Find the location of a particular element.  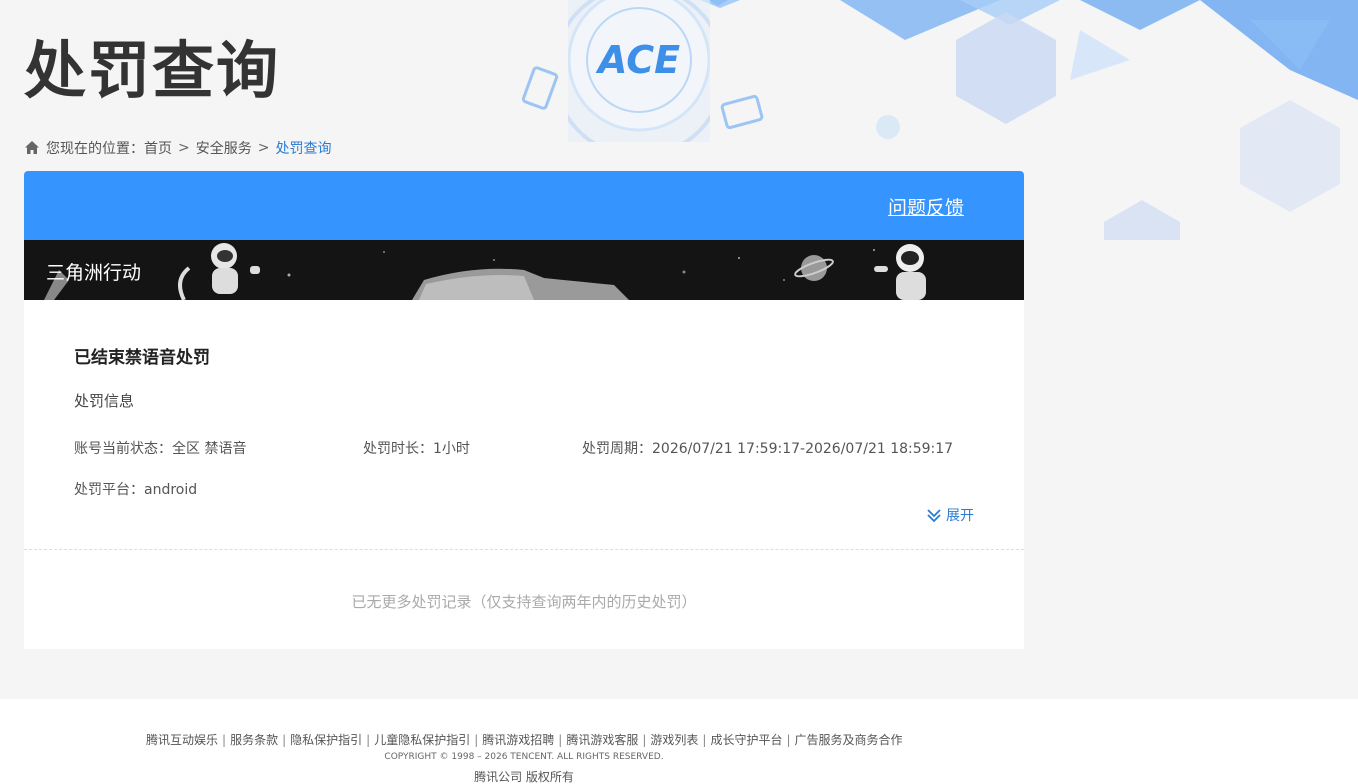

ace-logo: ACE is located at coordinates (639, 85).